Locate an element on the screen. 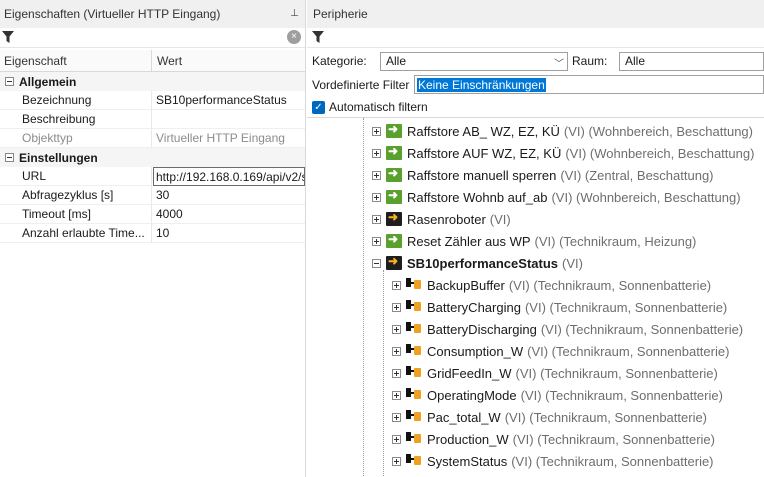 This screenshot has width=764, height=477. peripherie-filter-row is located at coordinates (535, 38).